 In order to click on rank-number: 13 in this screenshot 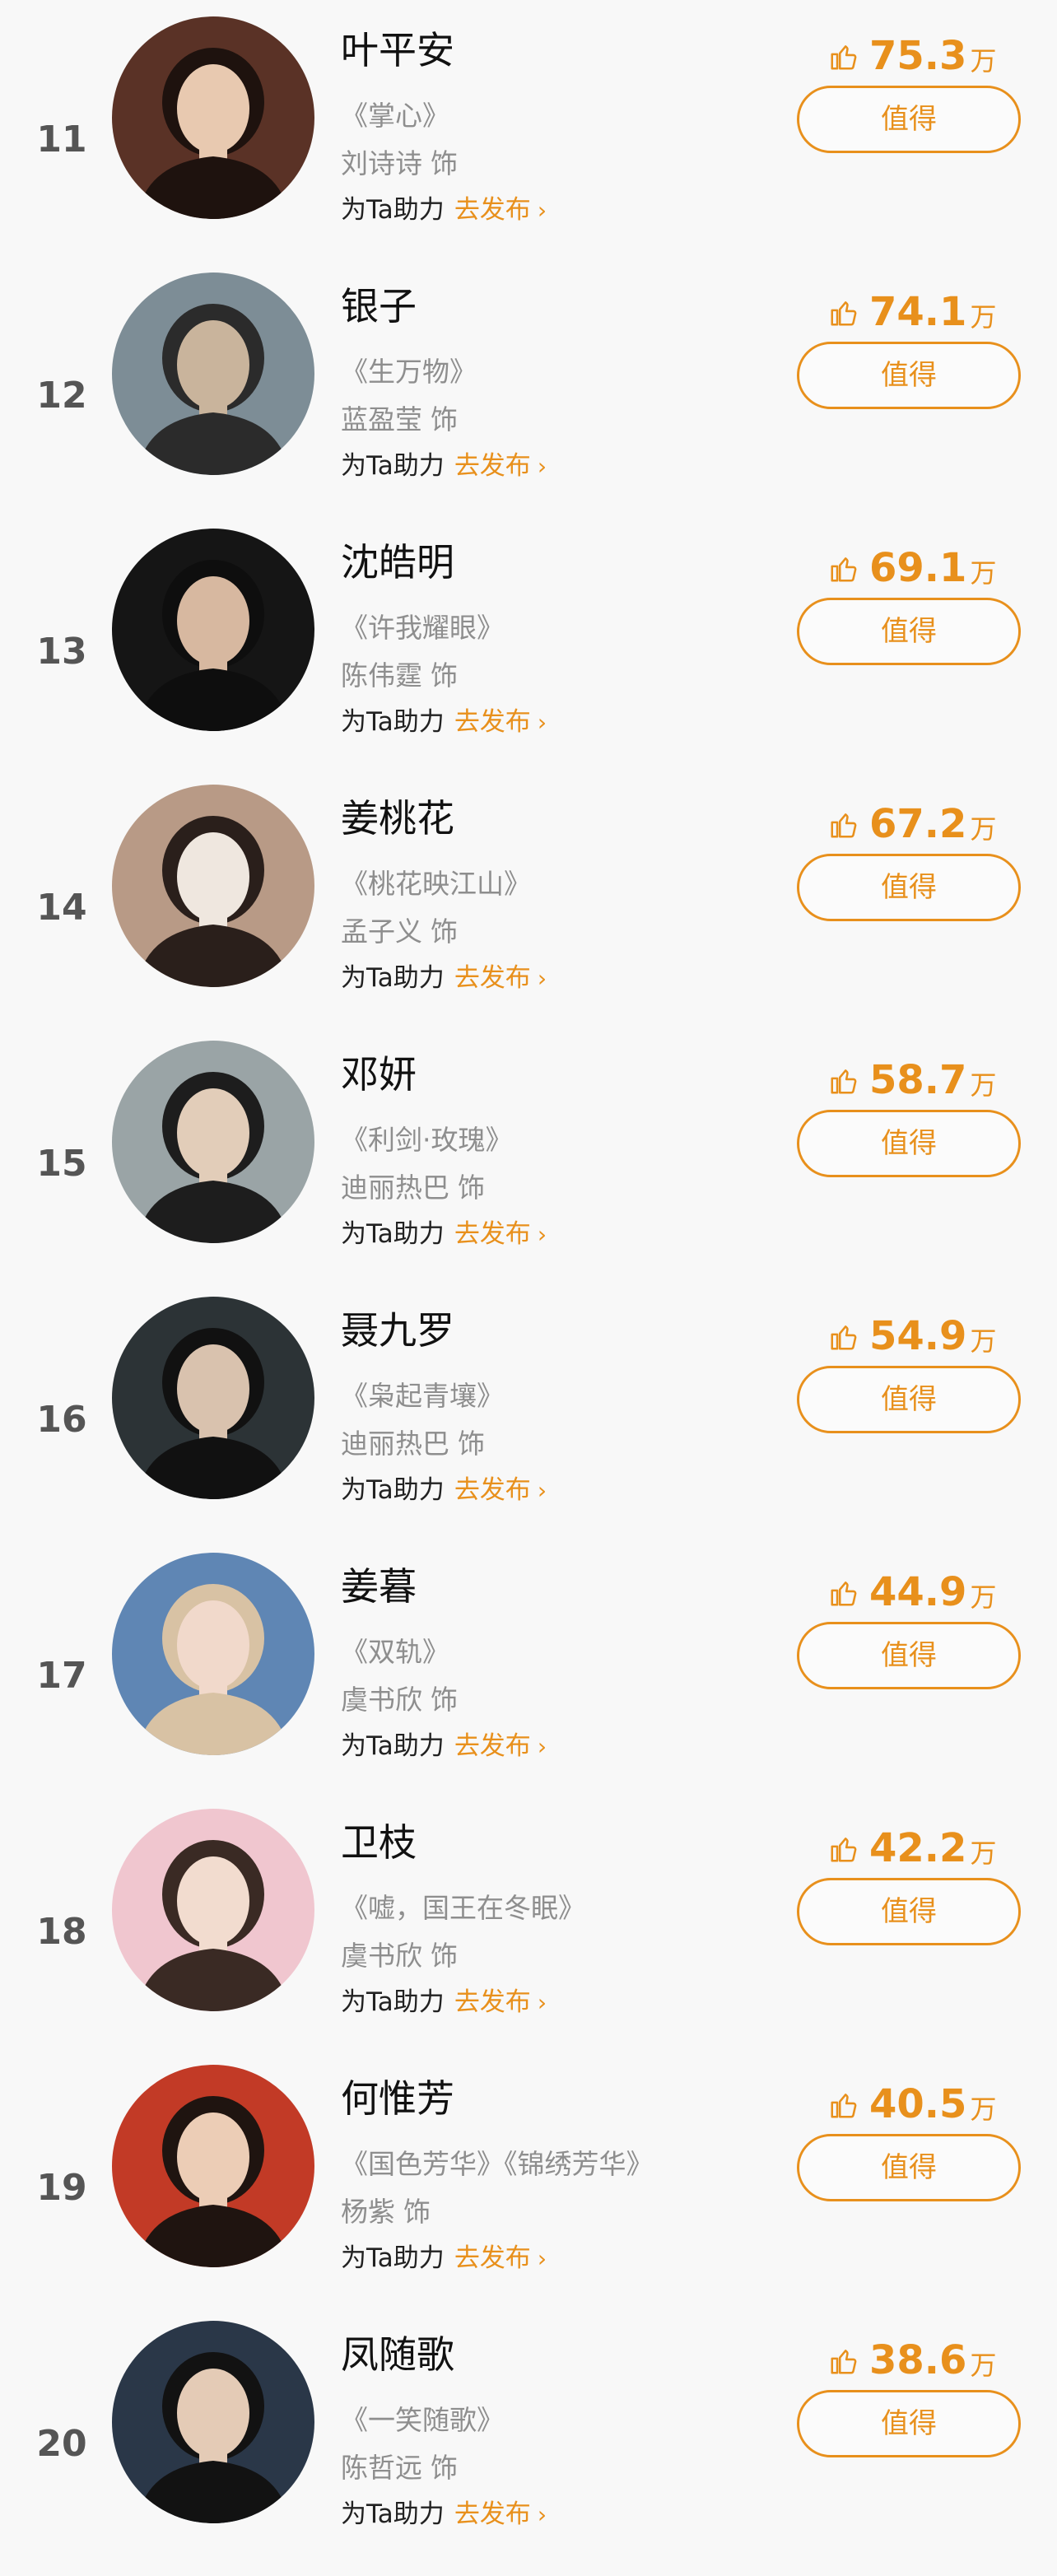, I will do `click(61, 652)`.